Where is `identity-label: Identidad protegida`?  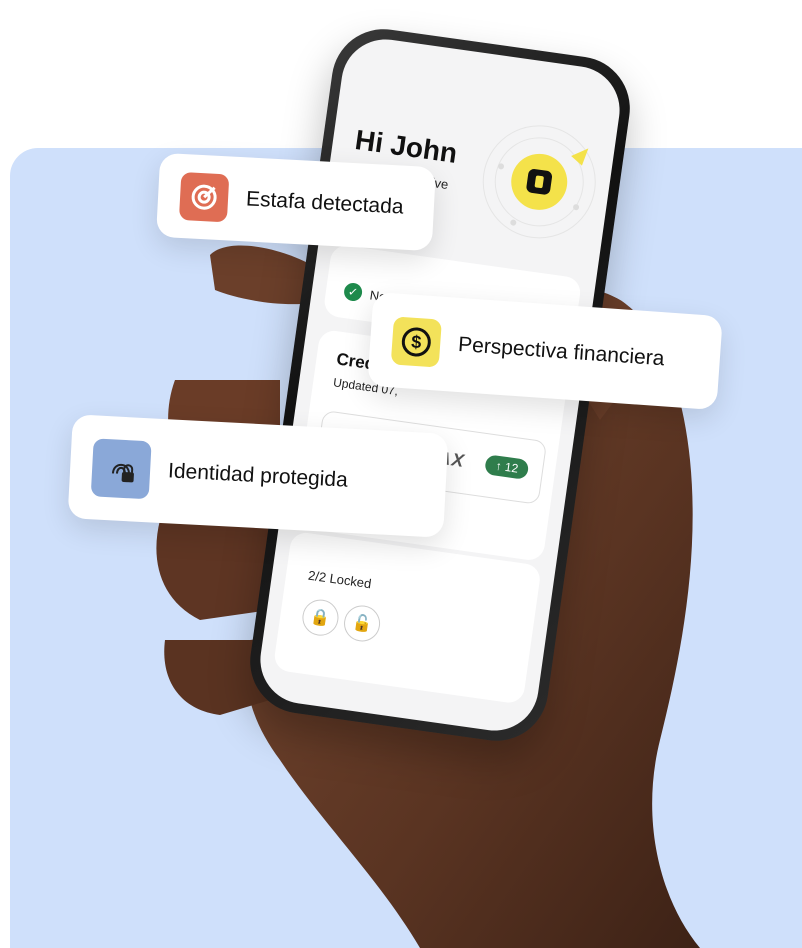
identity-label: Identidad protegida is located at coordinates (258, 475).